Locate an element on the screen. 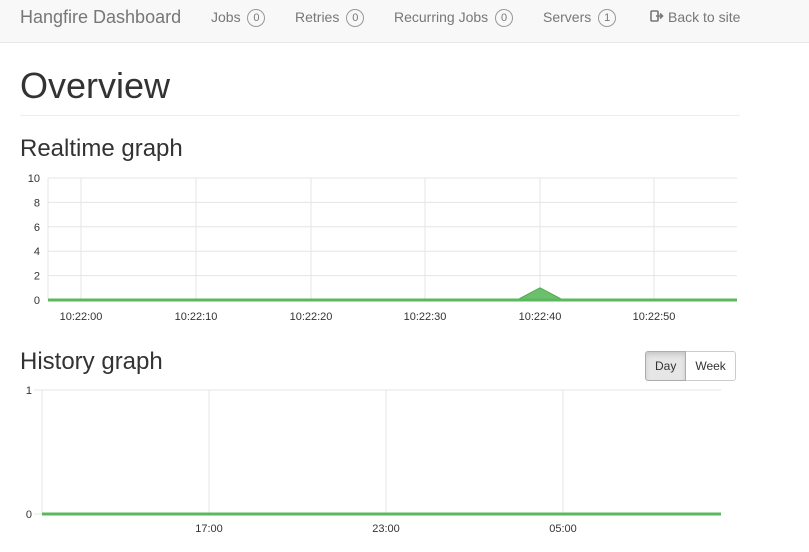 This screenshot has width=809, height=552. x-tick-label: 05:00 is located at coordinates (563, 529).